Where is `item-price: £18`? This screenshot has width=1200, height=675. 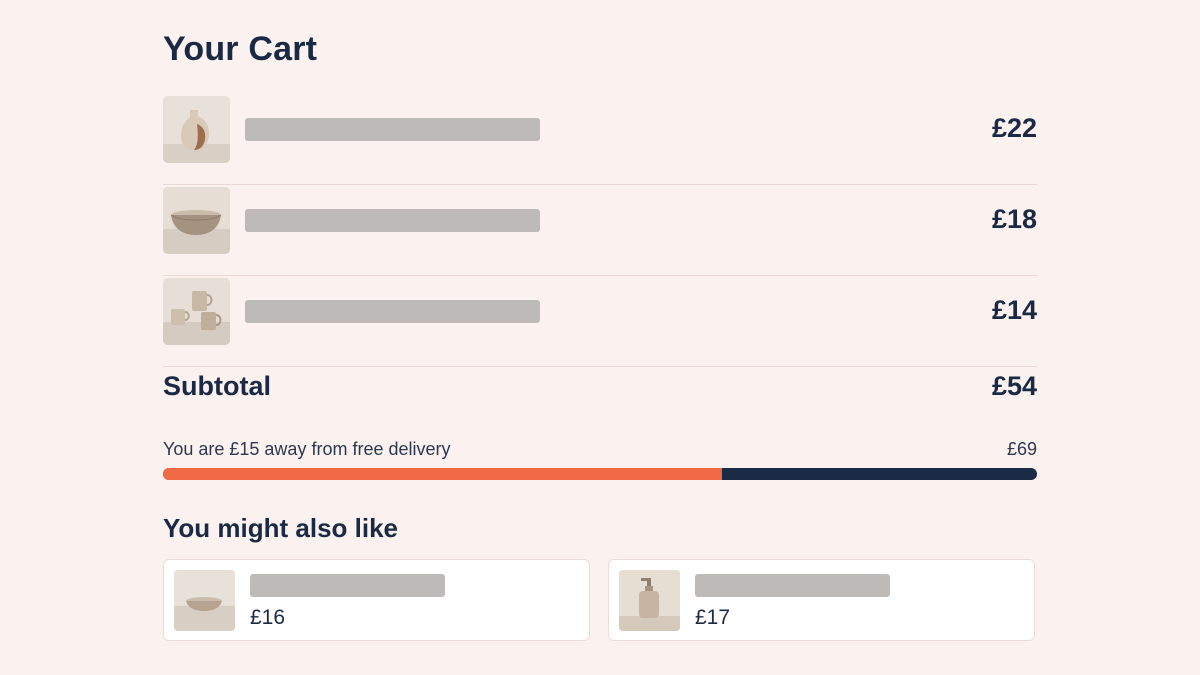 item-price: £18 is located at coordinates (1014, 219).